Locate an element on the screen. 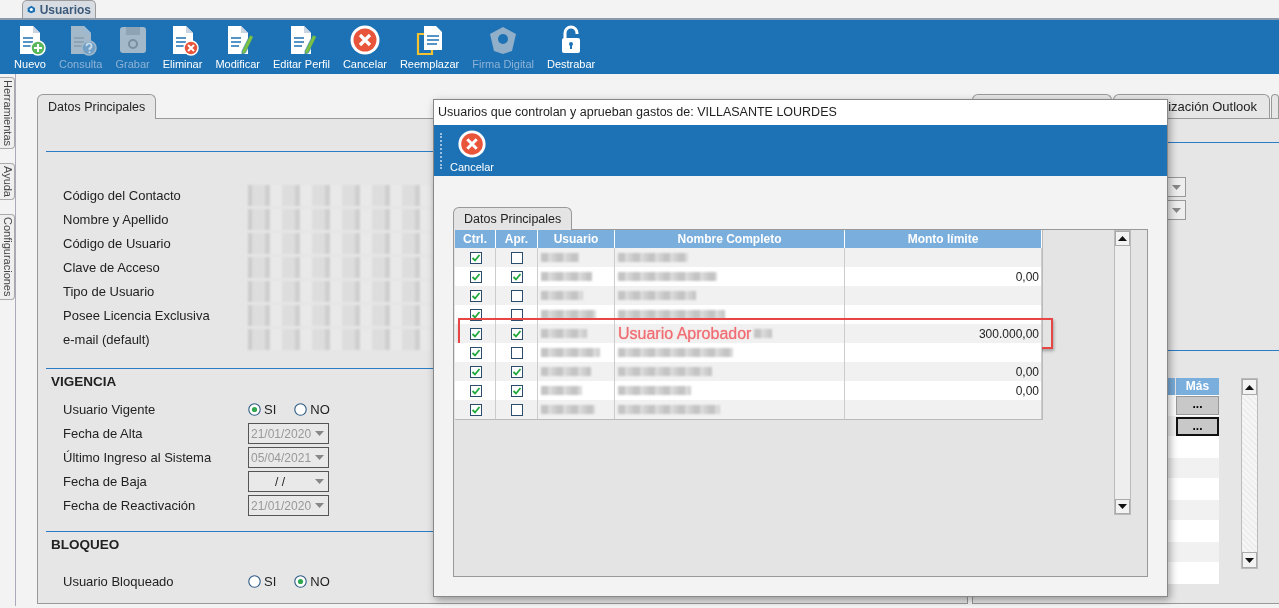 Image resolution: width=1279 pixels, height=608 pixels. field-label: Usuario Bloqueado is located at coordinates (119, 582).